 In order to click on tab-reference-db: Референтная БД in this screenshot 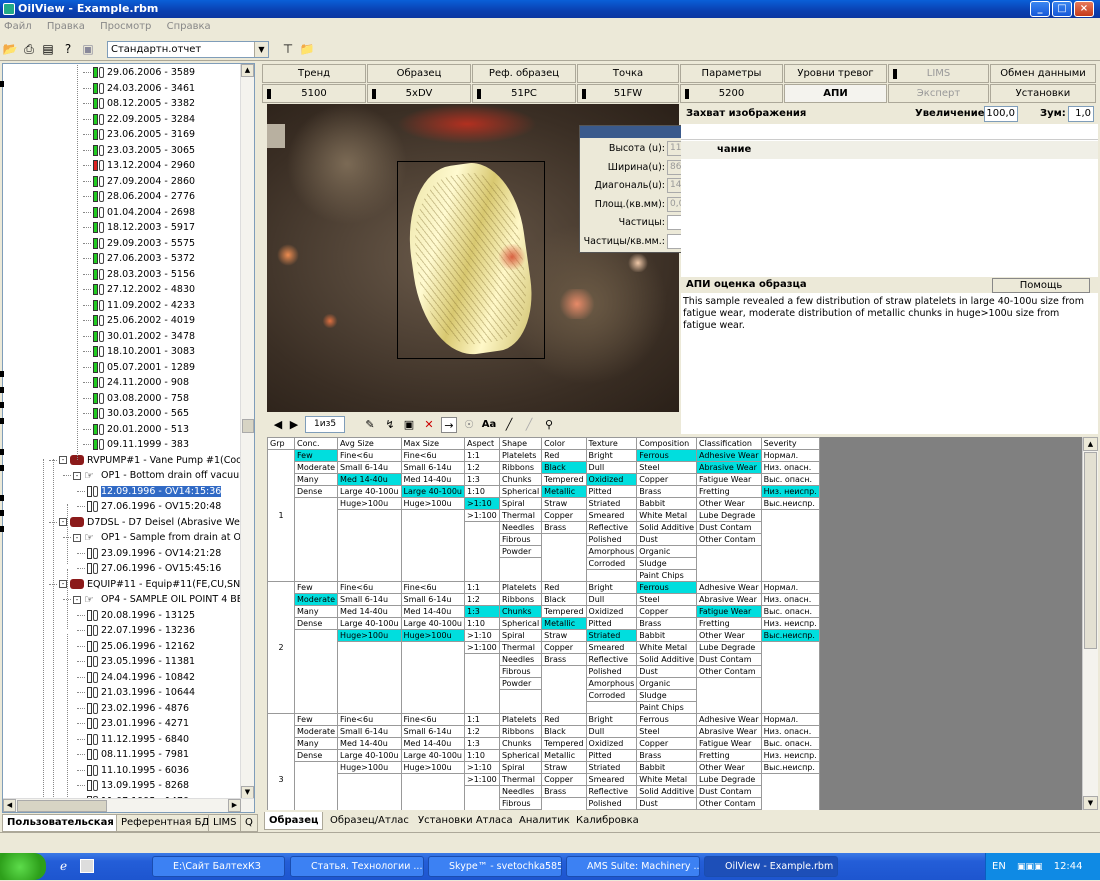, I will do `click(165, 823)`.